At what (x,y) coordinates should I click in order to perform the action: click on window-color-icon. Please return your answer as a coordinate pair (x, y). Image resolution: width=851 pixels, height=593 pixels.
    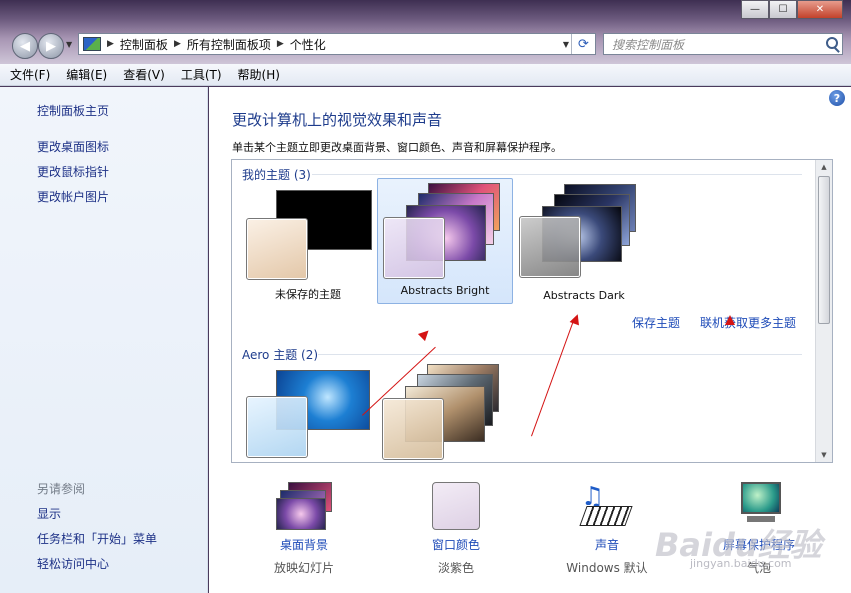
    Looking at the image, I should click on (456, 506).